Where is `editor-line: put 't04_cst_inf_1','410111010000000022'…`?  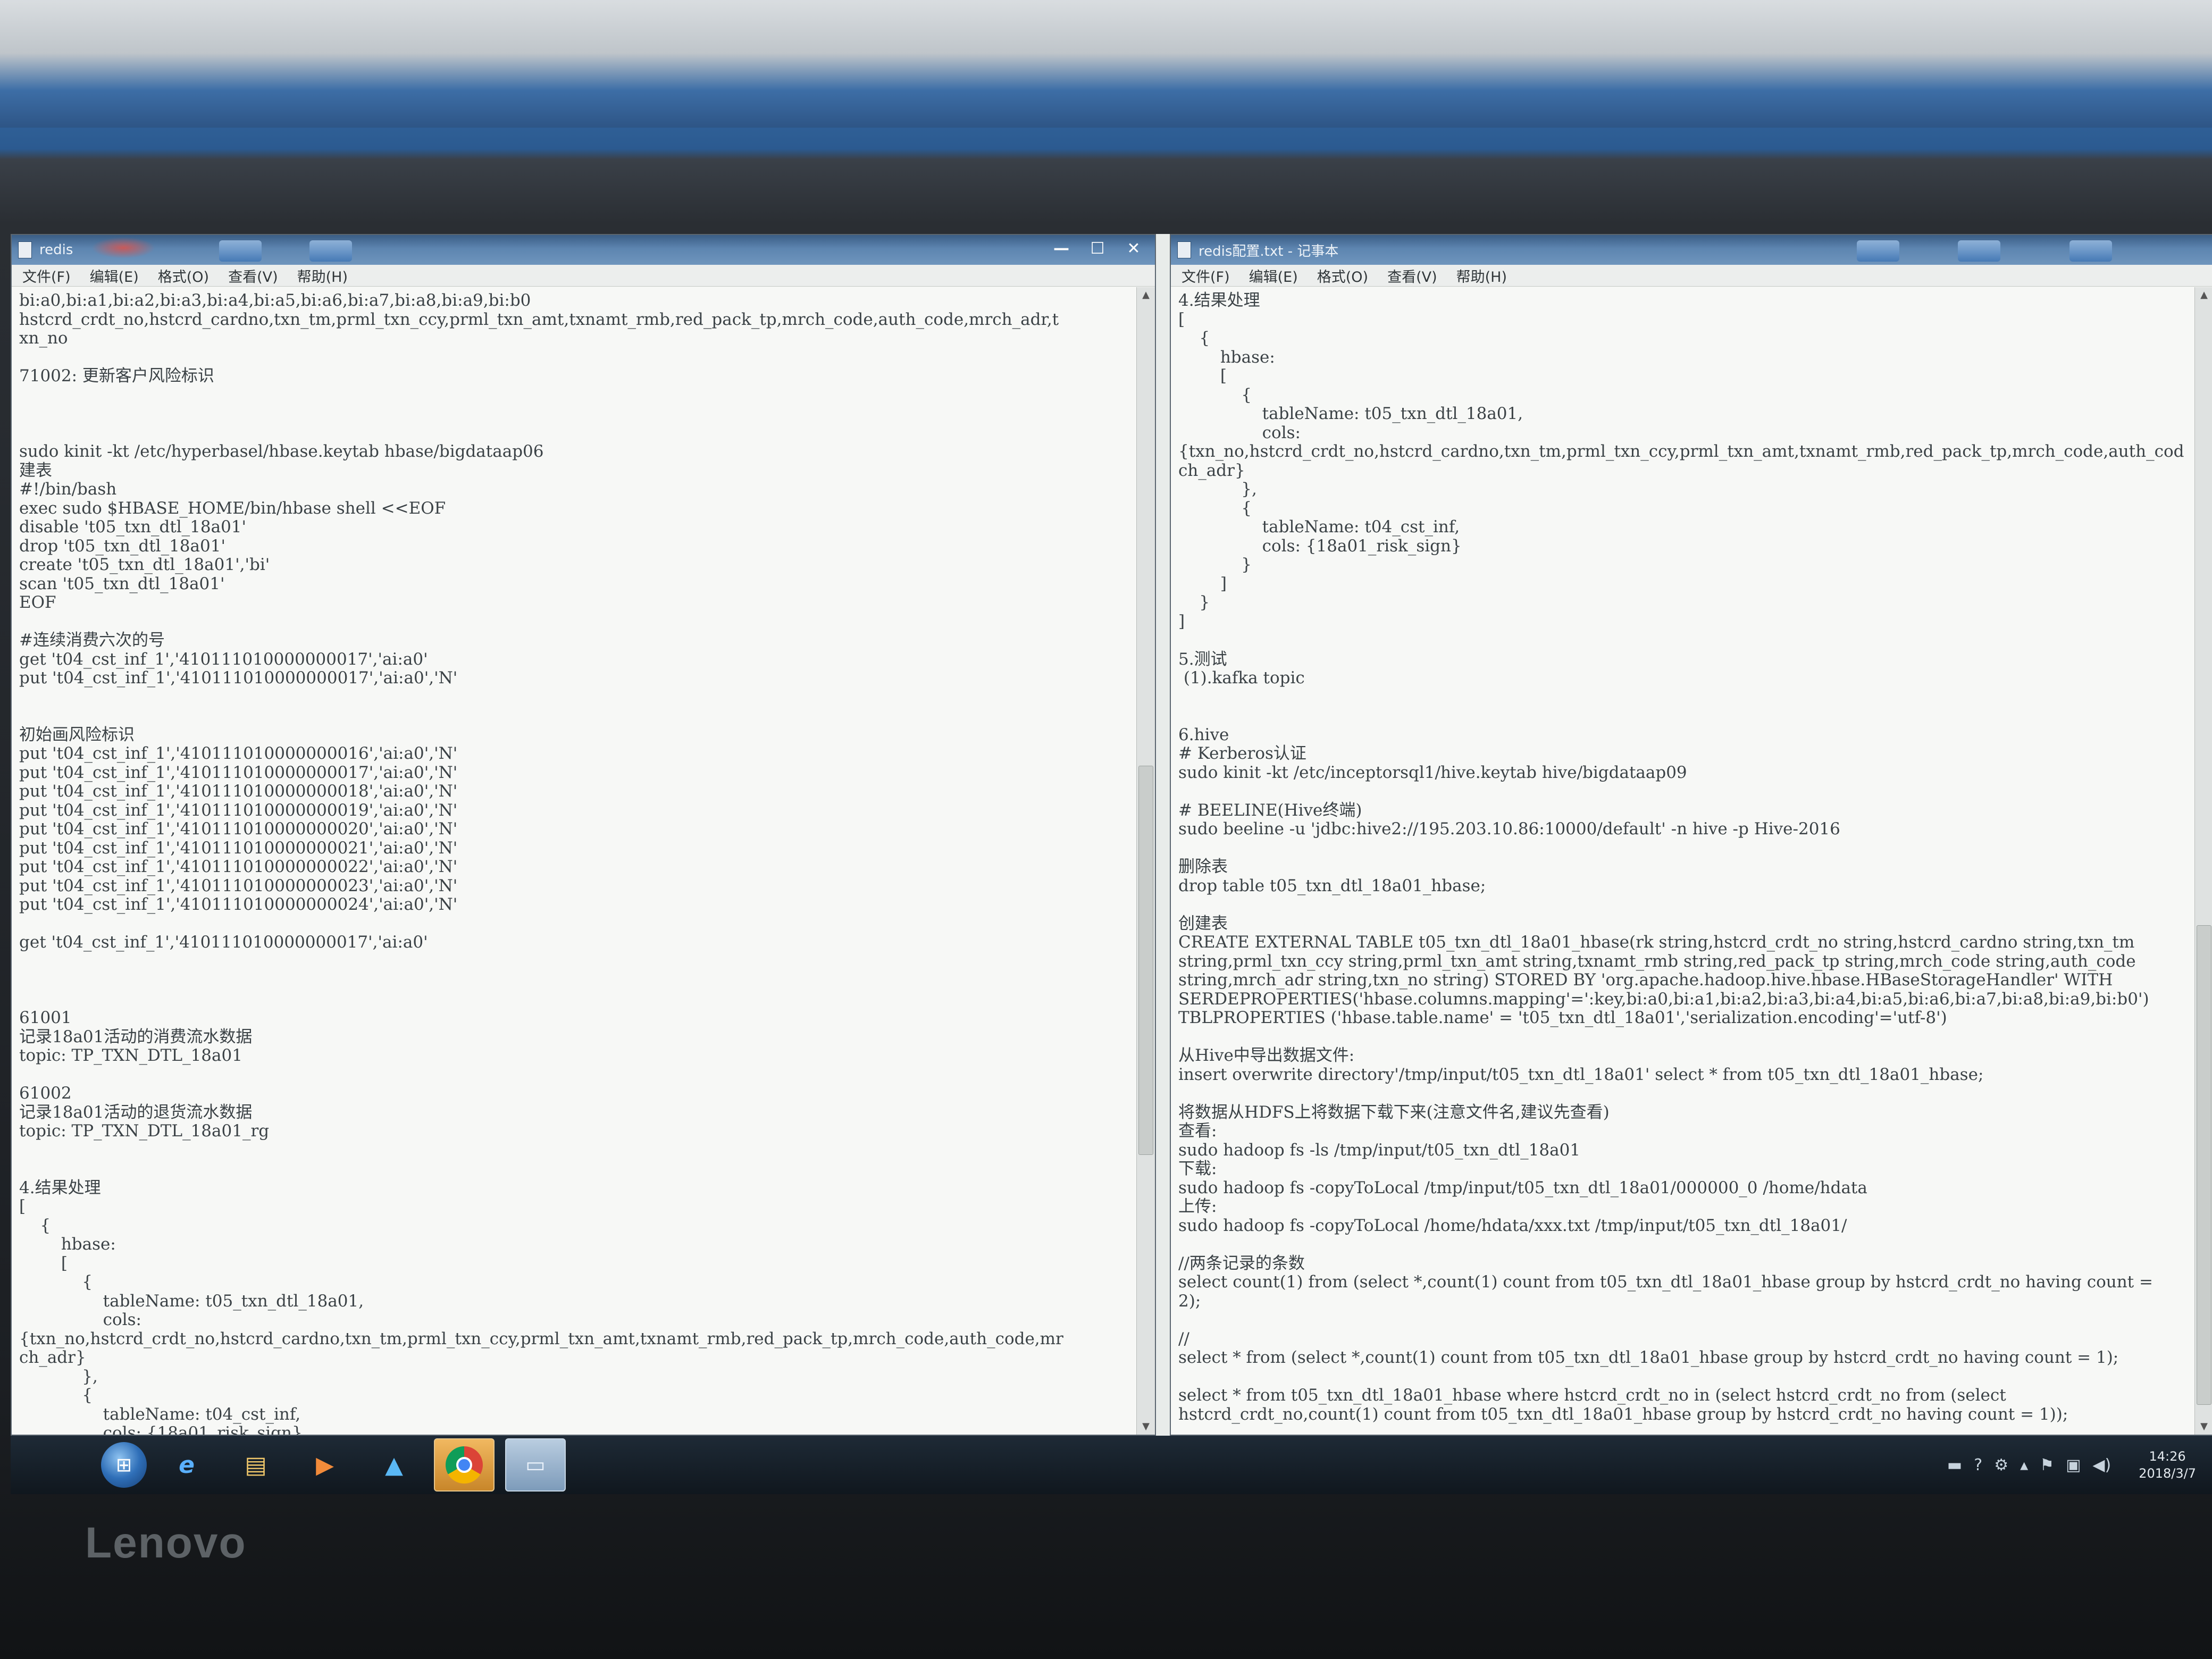
editor-line: put 't04_cst_inf_1','410111010000000022'… is located at coordinates (238, 866).